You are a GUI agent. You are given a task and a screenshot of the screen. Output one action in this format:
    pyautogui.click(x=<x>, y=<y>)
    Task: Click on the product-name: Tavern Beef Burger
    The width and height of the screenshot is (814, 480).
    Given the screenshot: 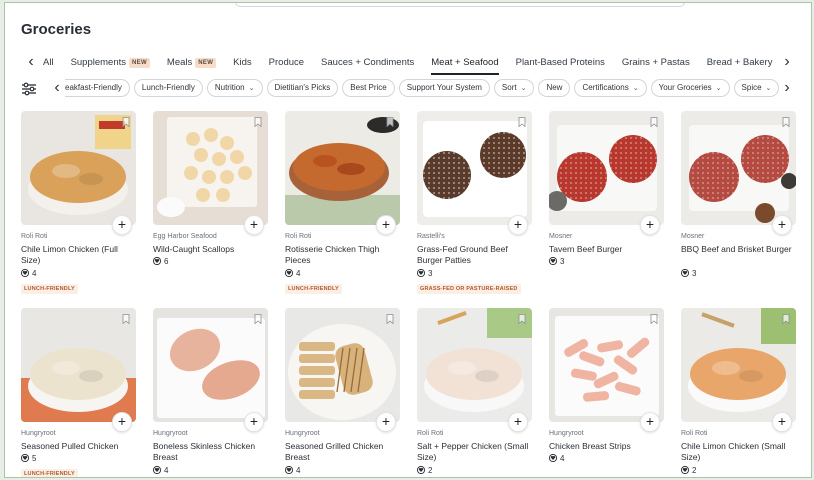 What is the action you would take?
    pyautogui.click(x=605, y=249)
    